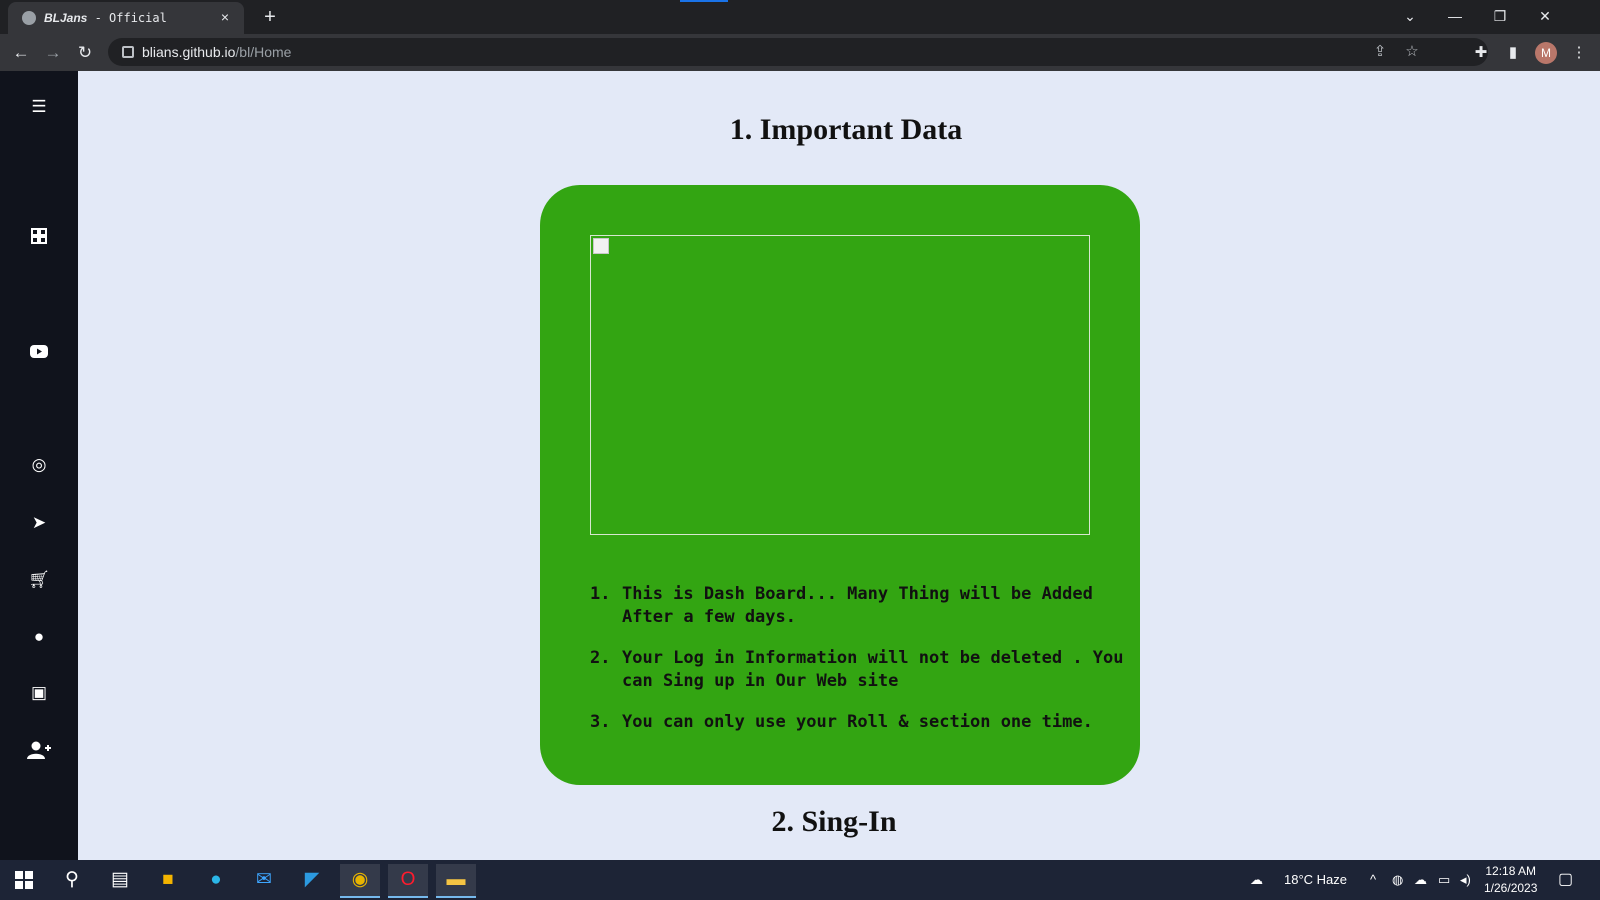 The width and height of the screenshot is (1600, 900). Describe the element at coordinates (168, 880) in the screenshot. I see `store-icon: ■` at that location.